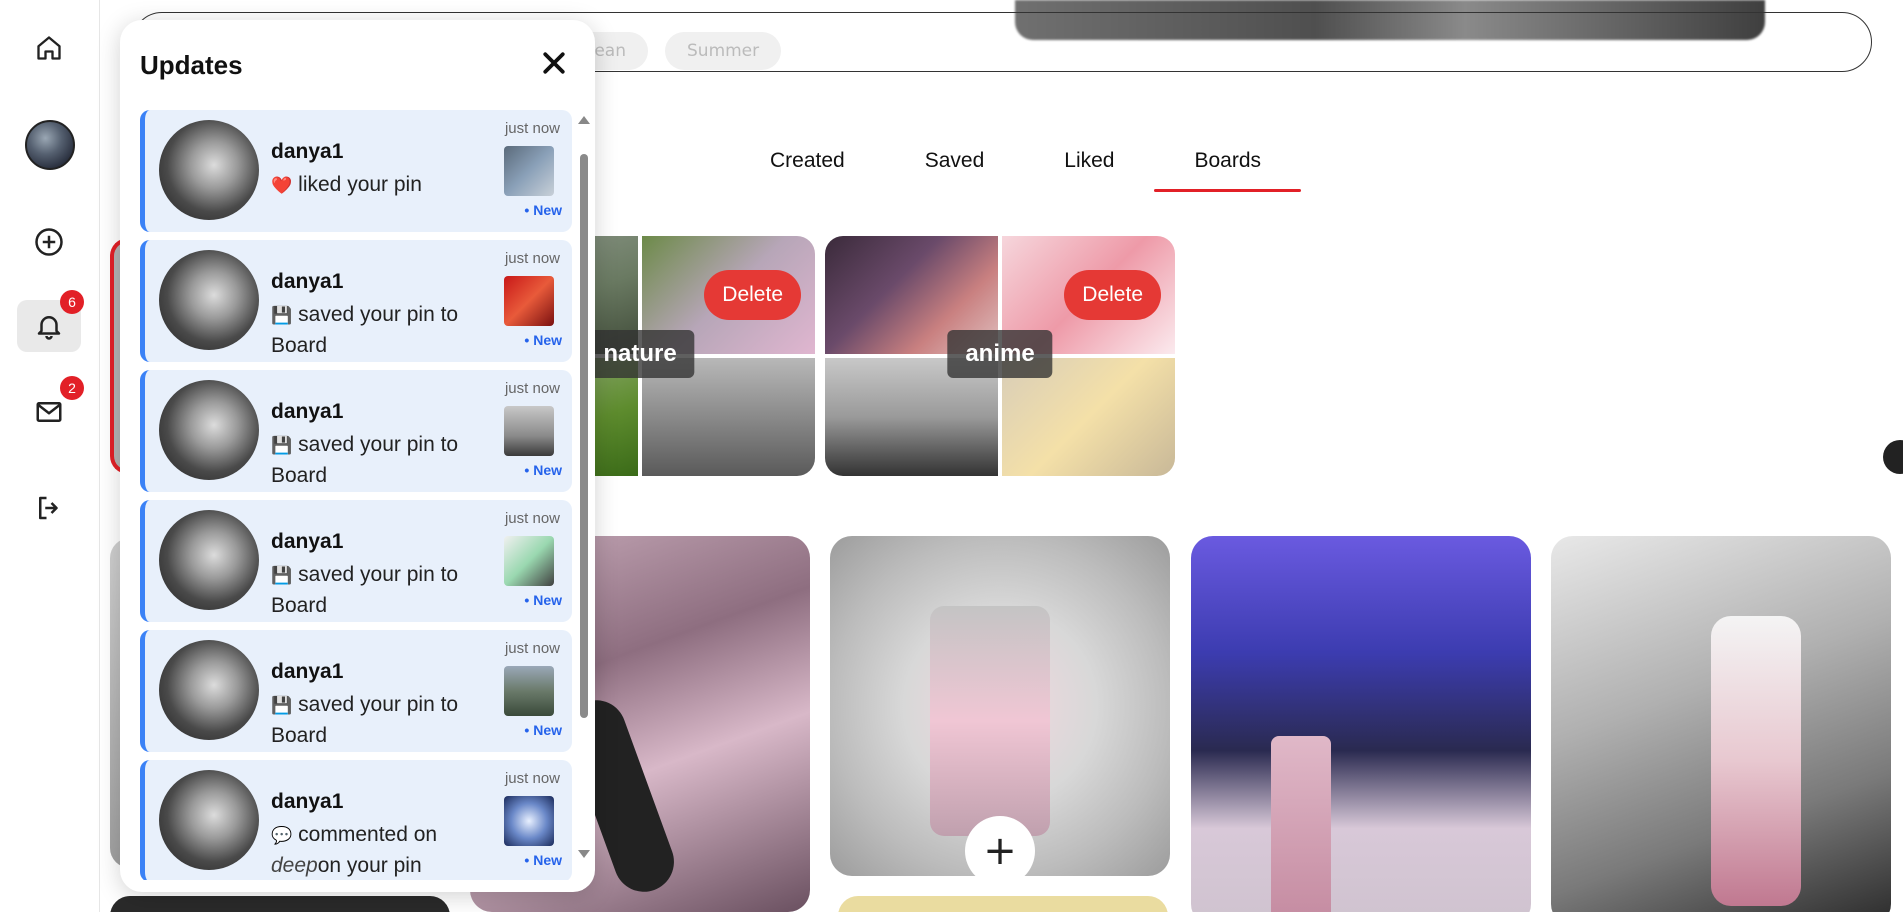 The image size is (1903, 912). I want to click on tab-liked: Liked, so click(1089, 170).